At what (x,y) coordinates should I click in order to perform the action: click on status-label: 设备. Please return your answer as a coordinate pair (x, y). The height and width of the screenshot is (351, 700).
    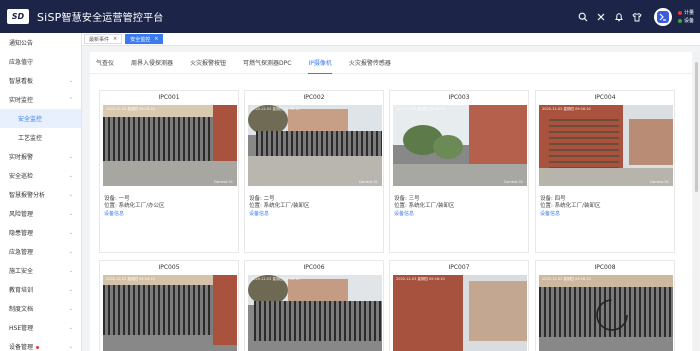
    Looking at the image, I should click on (688, 21).